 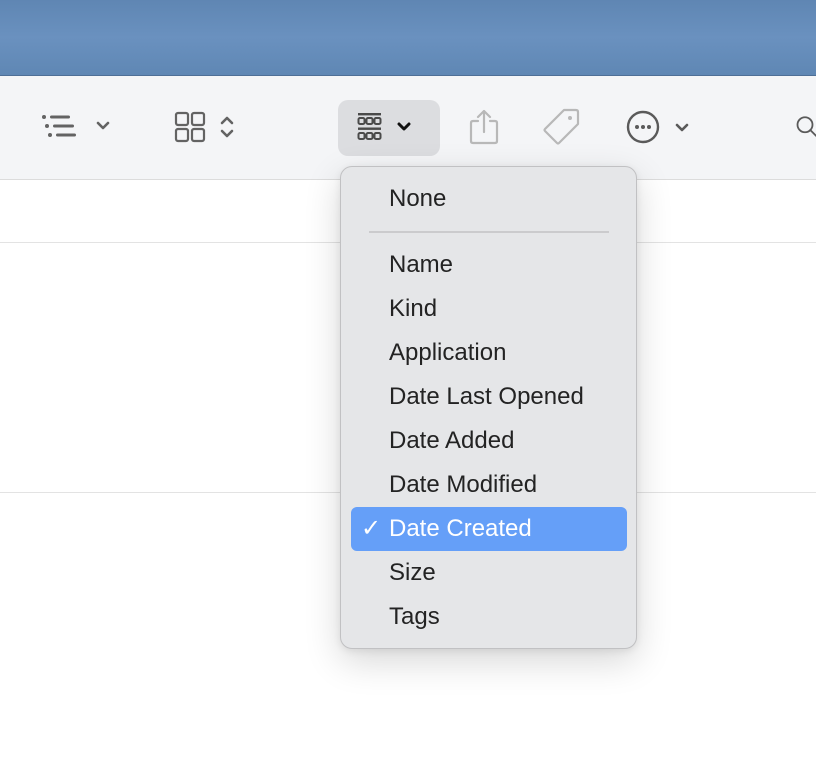 I want to click on menu-item-kind: Kind, so click(x=489, y=309).